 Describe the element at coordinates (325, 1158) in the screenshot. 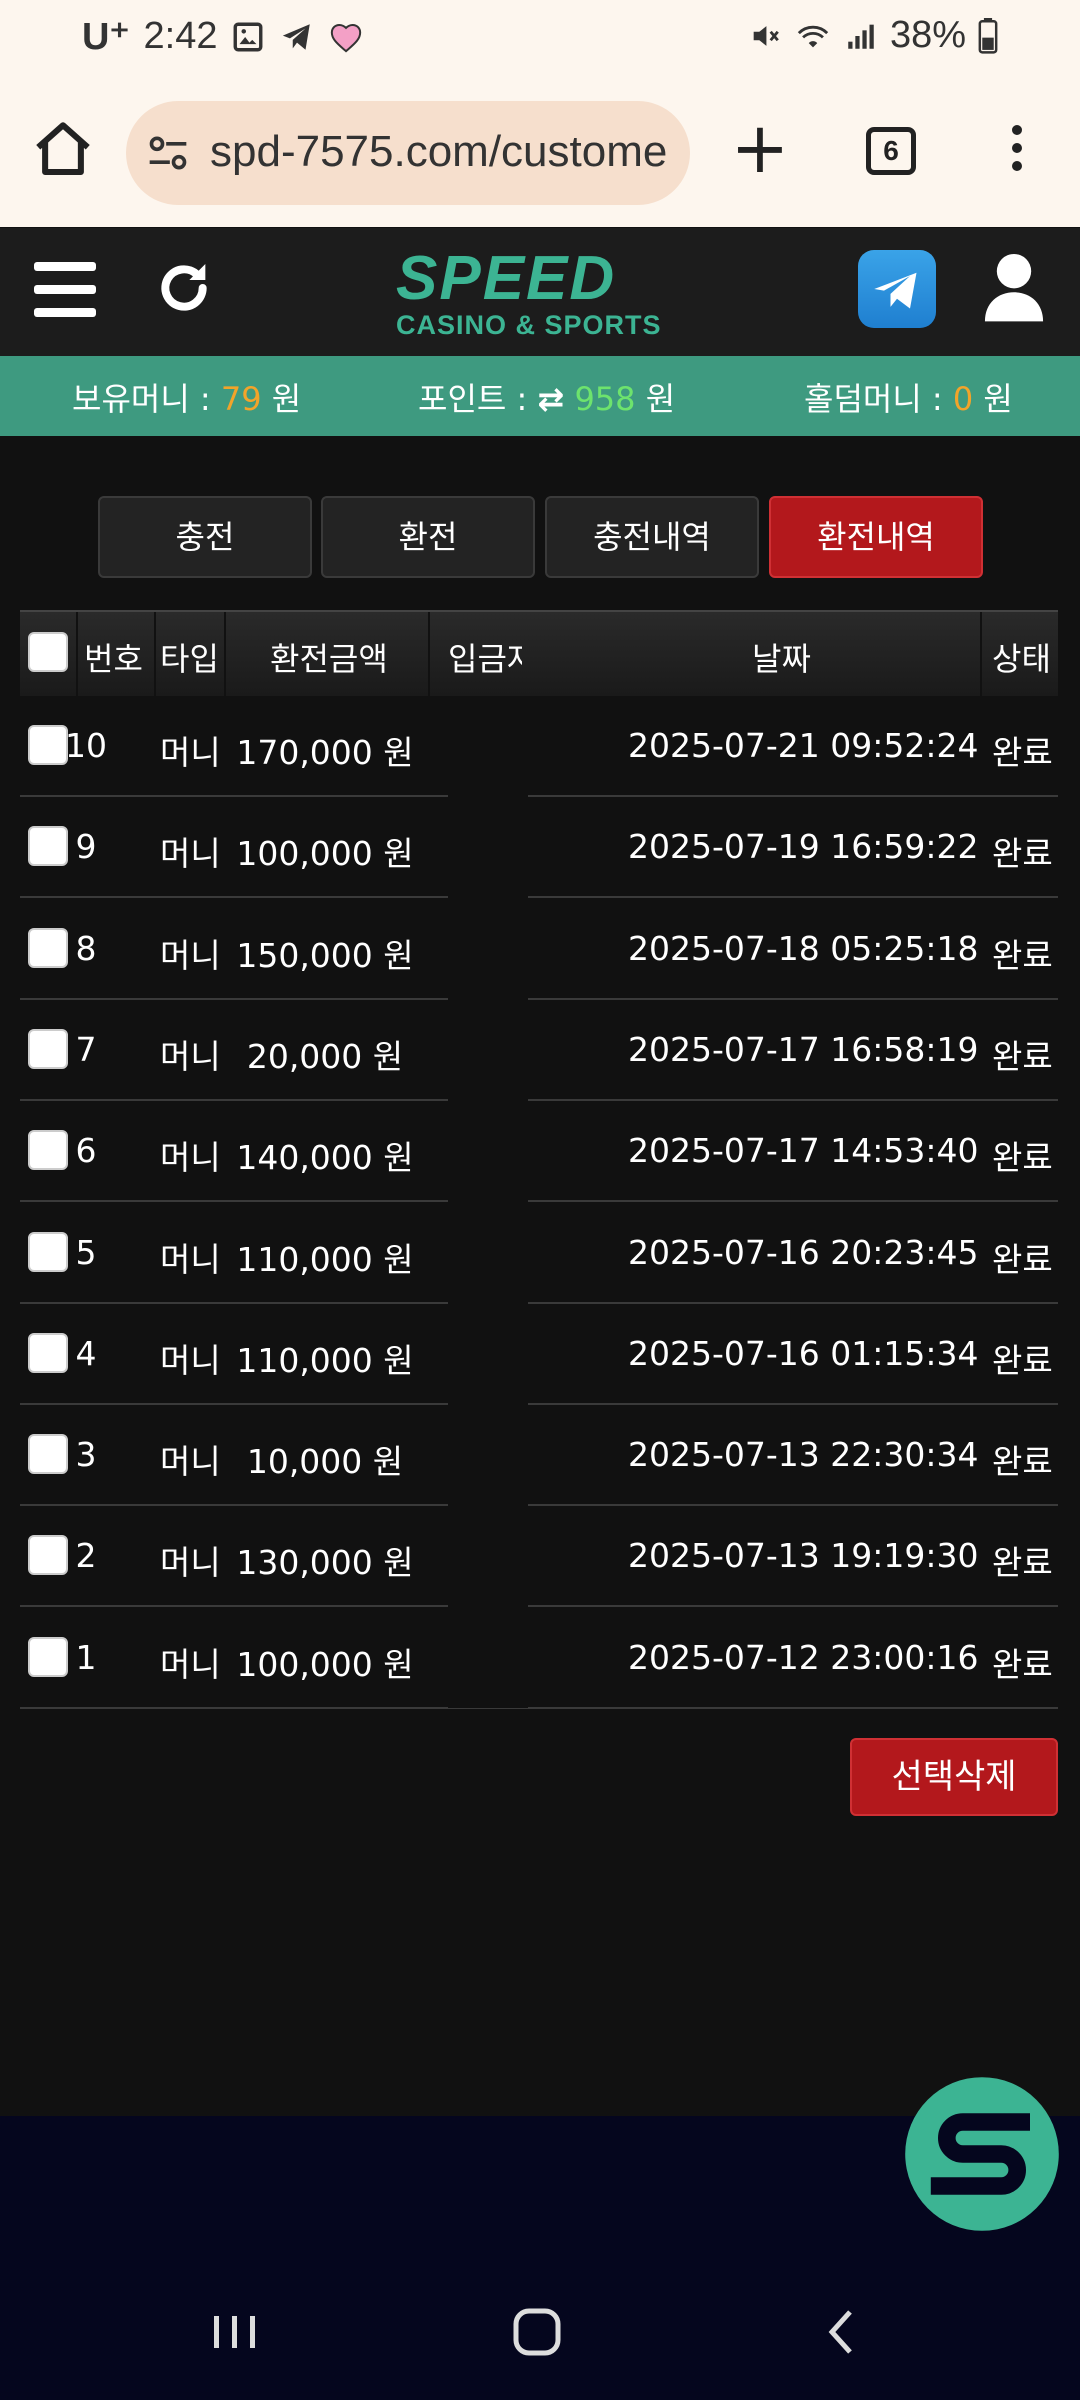

I see `cell-amount: 140,000 원` at that location.